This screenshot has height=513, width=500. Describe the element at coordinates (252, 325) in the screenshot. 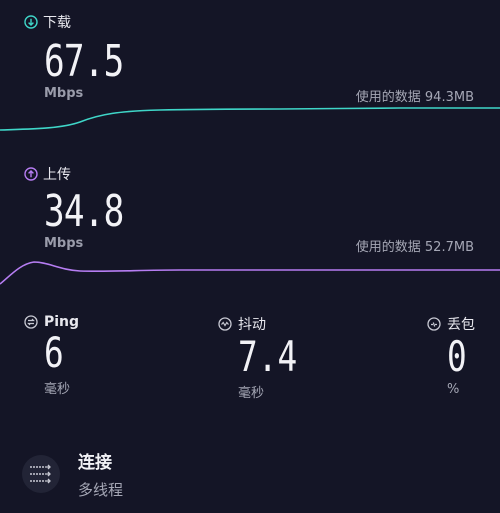

I see `jitter-label: 抖动` at that location.